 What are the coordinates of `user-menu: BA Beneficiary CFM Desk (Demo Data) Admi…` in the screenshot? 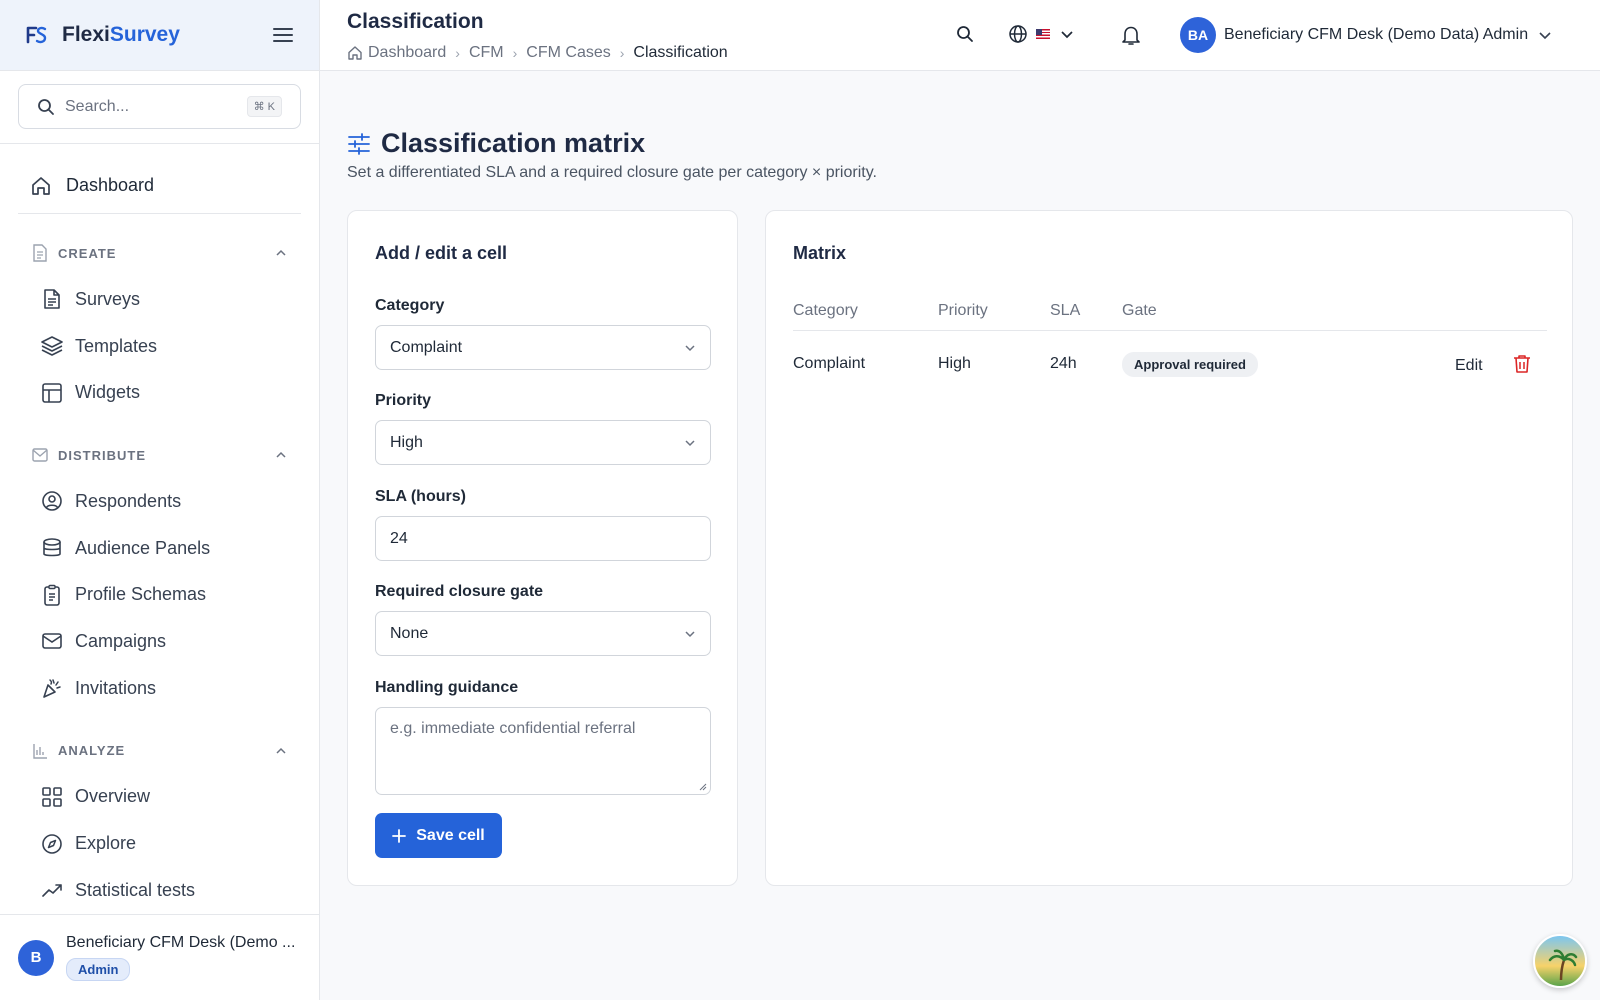 It's located at (1366, 35).